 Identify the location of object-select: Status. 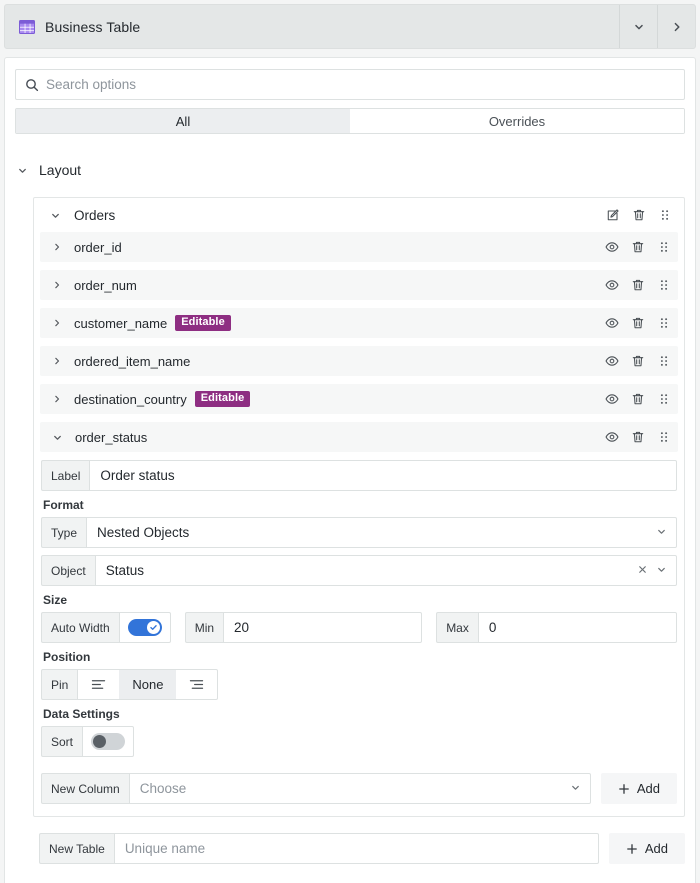
(385, 570).